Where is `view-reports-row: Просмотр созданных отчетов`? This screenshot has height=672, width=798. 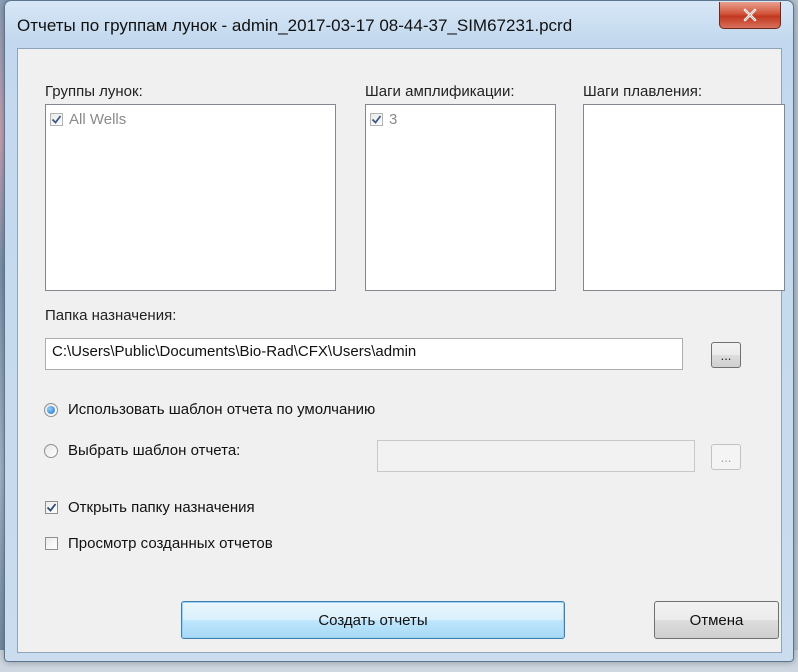
view-reports-row: Просмотр созданных отчетов is located at coordinates (159, 543).